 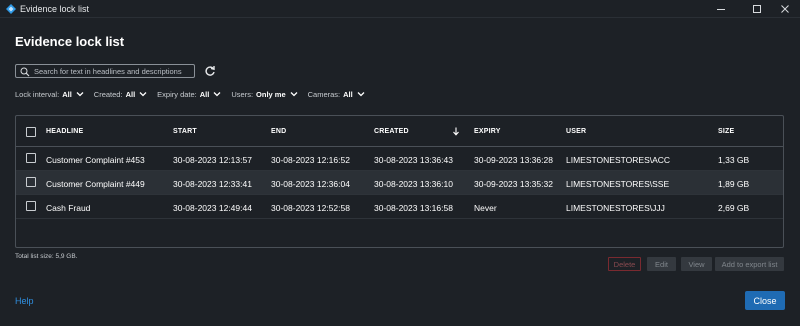 I want to click on cell-created: 30-08-2023 13:16:58, so click(x=413, y=208).